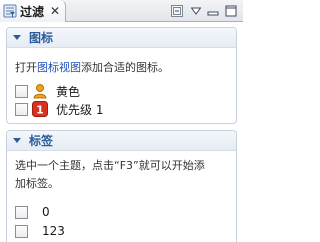 This screenshot has width=320, height=242. Describe the element at coordinates (46, 212) in the screenshot. I see `tag-item-label: 0` at that location.